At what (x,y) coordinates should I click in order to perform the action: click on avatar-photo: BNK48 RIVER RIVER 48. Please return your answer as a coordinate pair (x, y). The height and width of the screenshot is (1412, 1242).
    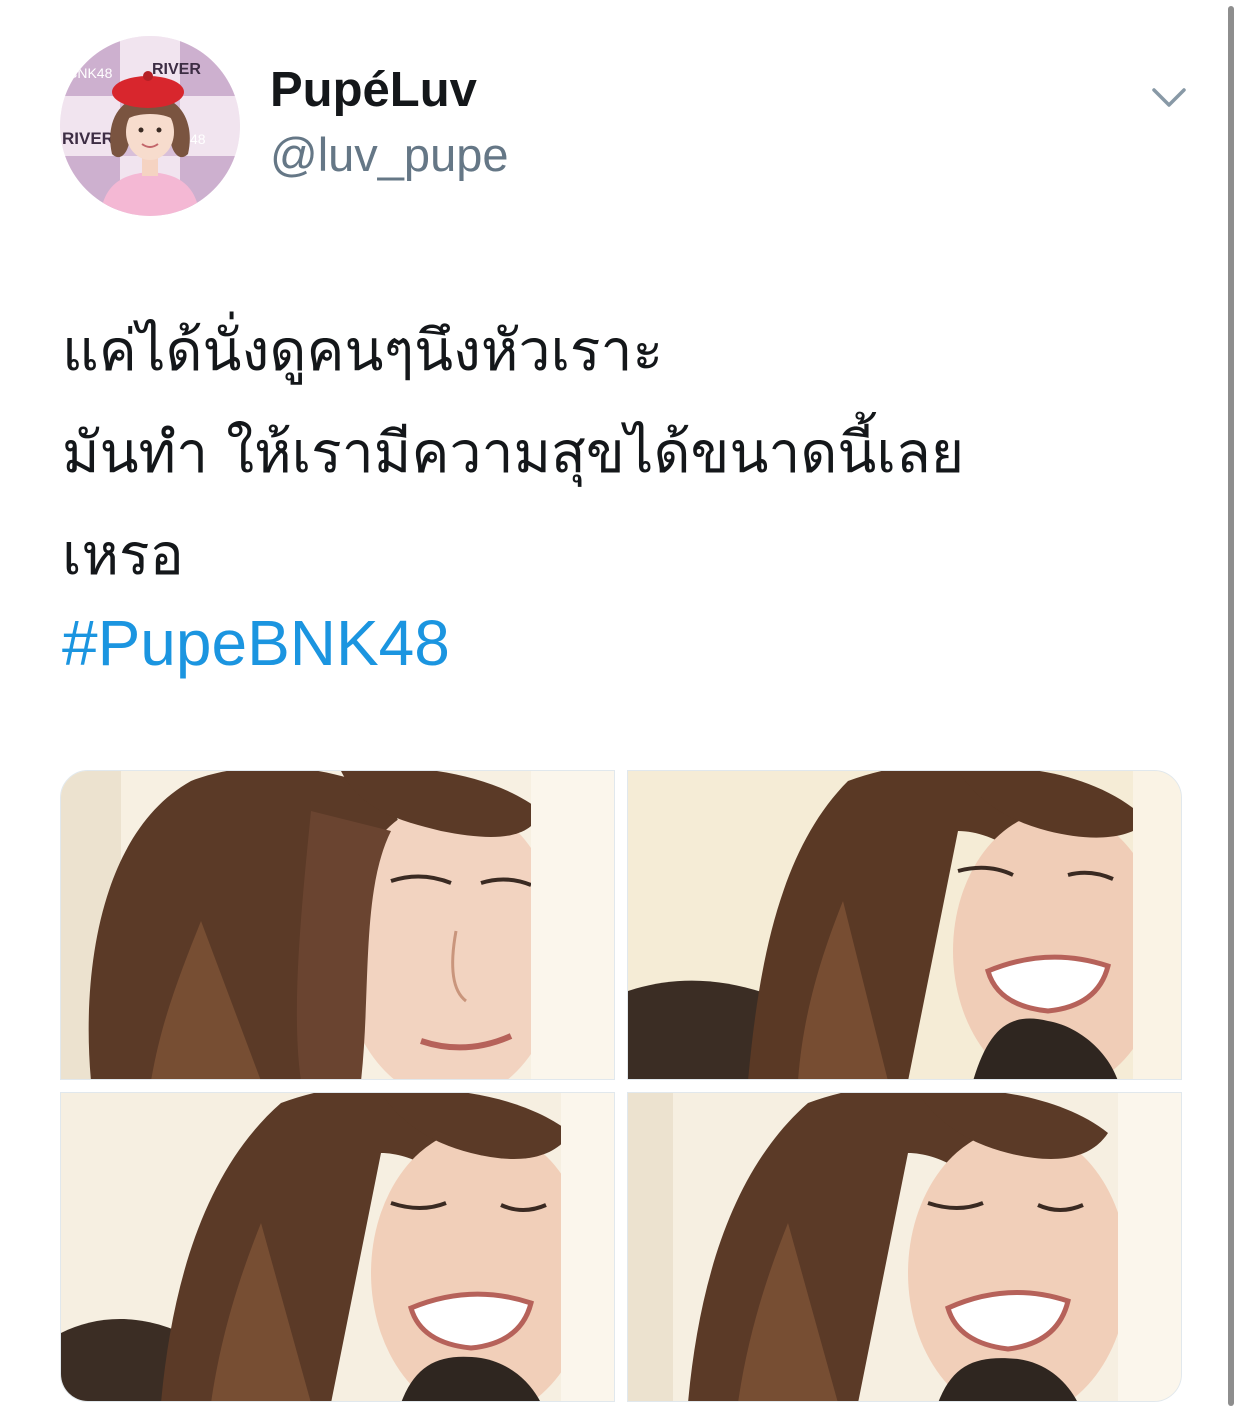
    Looking at the image, I should click on (150, 126).